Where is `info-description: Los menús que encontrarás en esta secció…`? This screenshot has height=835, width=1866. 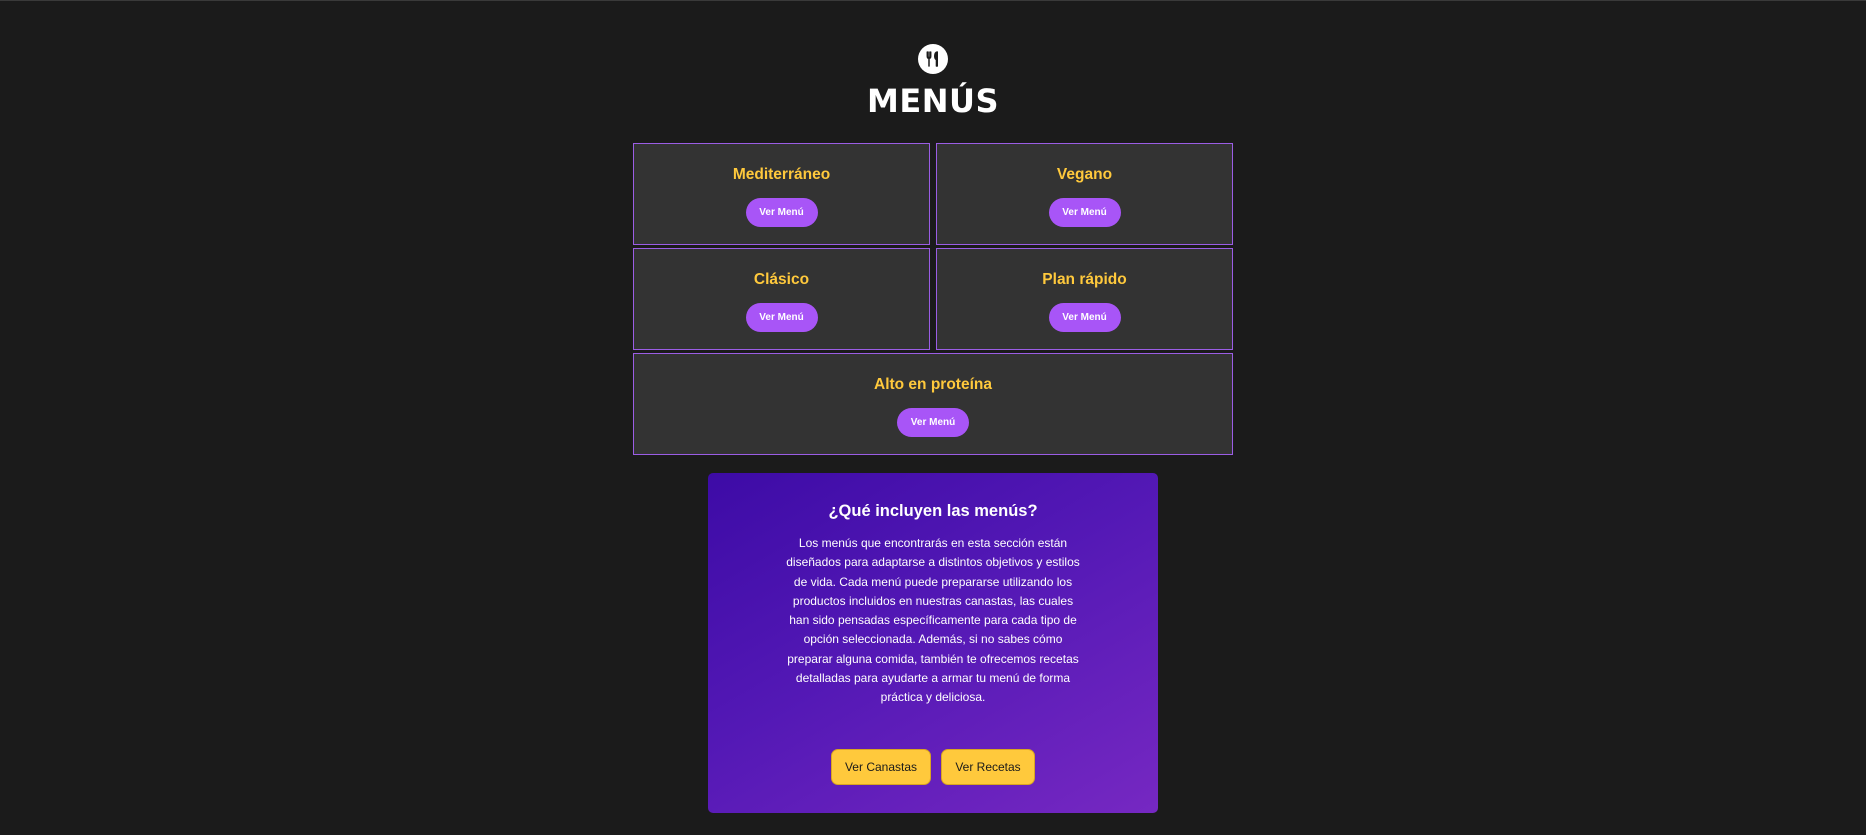
info-description: Los menús que encontrarás en esta secció… is located at coordinates (933, 620).